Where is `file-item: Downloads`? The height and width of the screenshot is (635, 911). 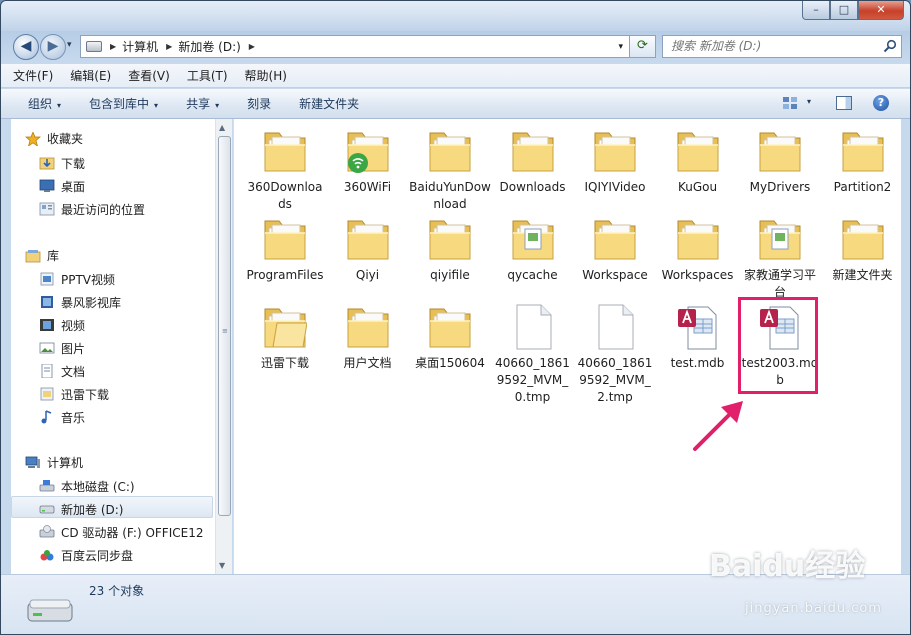 file-item: Downloads is located at coordinates (533, 157).